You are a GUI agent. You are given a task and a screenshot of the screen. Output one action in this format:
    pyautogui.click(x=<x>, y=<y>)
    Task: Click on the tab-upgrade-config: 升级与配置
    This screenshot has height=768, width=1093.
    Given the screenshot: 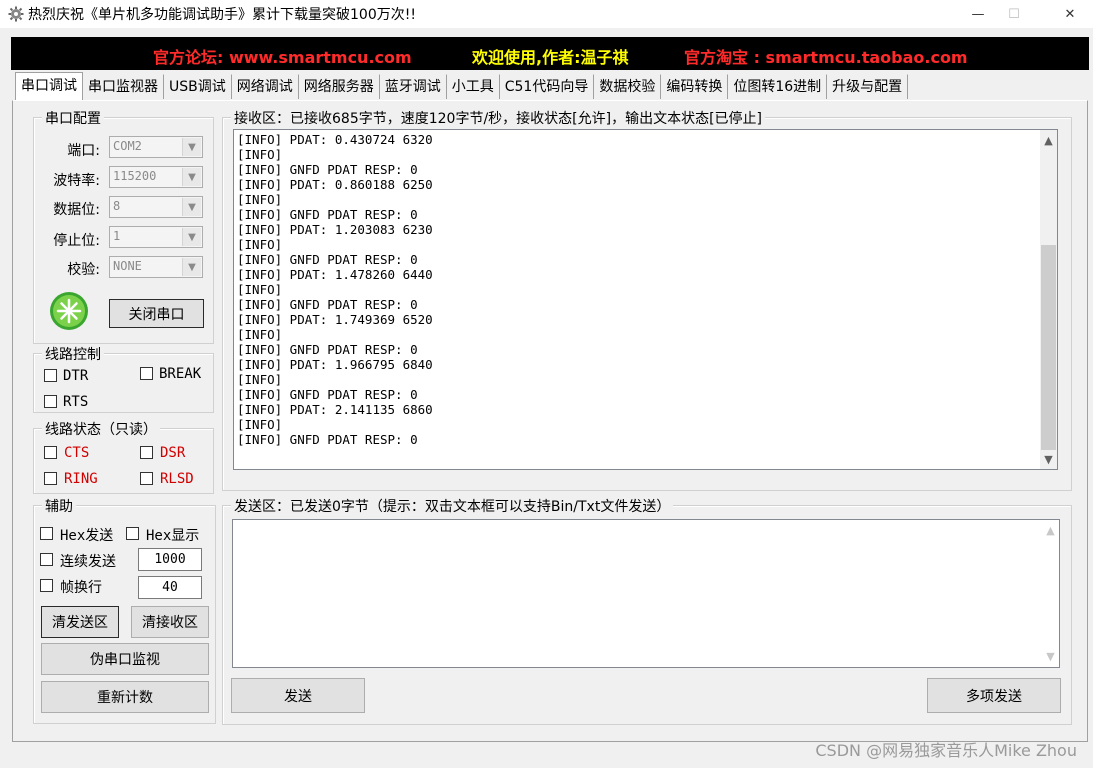 What is the action you would take?
    pyautogui.click(x=868, y=86)
    